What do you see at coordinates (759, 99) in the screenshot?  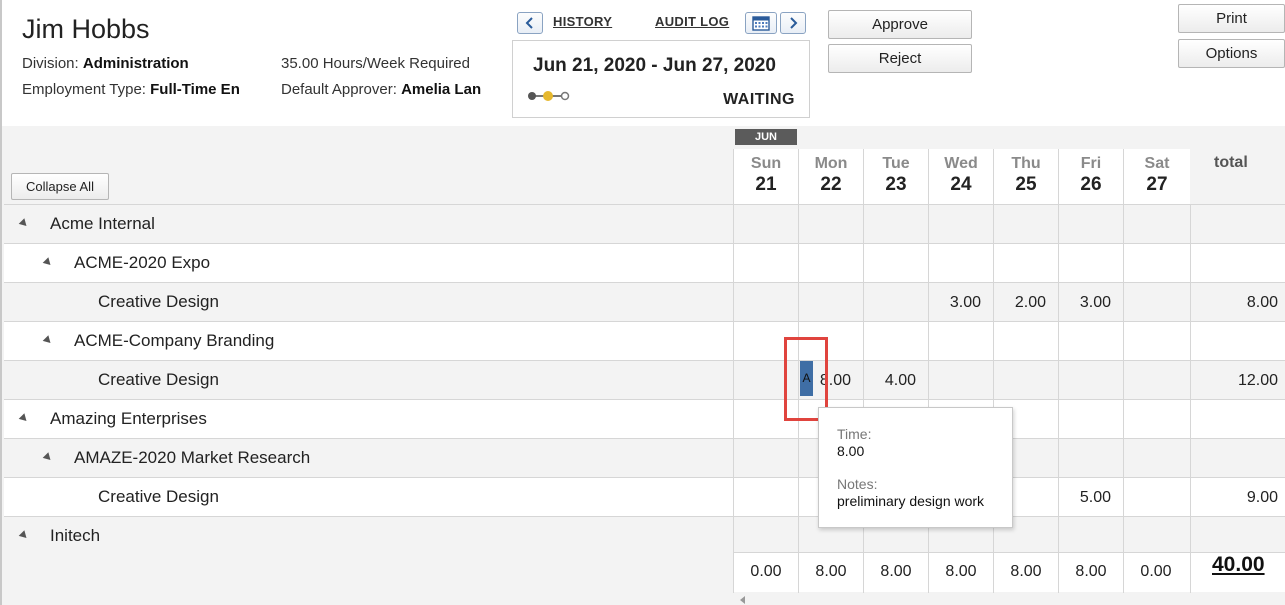 I see `period-status: WAITING` at bounding box center [759, 99].